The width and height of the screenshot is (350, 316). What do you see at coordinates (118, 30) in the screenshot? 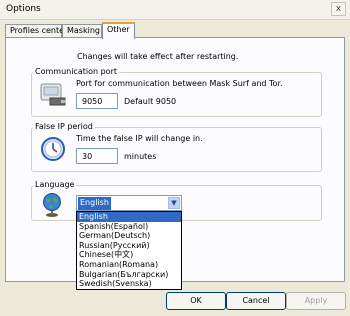
I see `tab-other: Other` at bounding box center [118, 30].